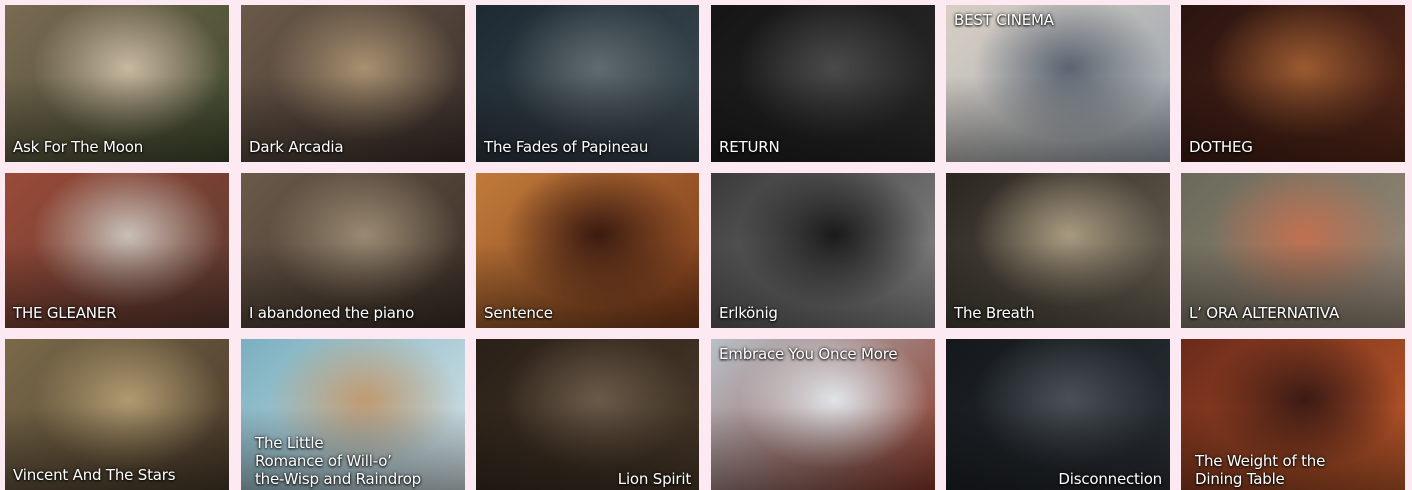  I want to click on film-tile: Lion Spirit, so click(587, 414).